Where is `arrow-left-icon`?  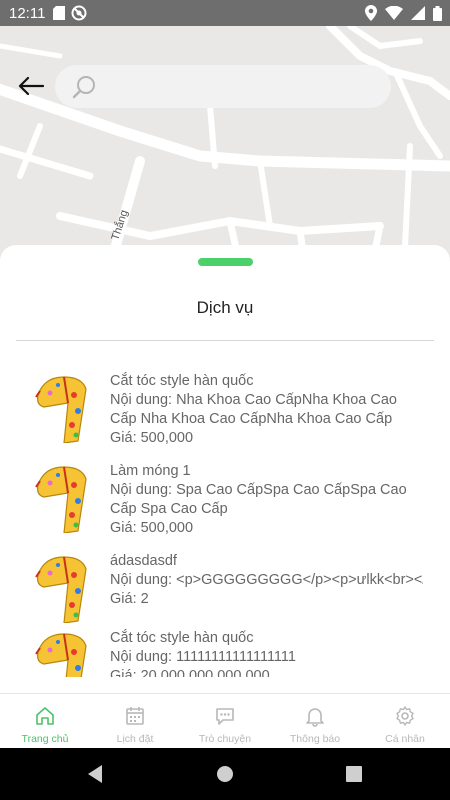 arrow-left-icon is located at coordinates (31, 86).